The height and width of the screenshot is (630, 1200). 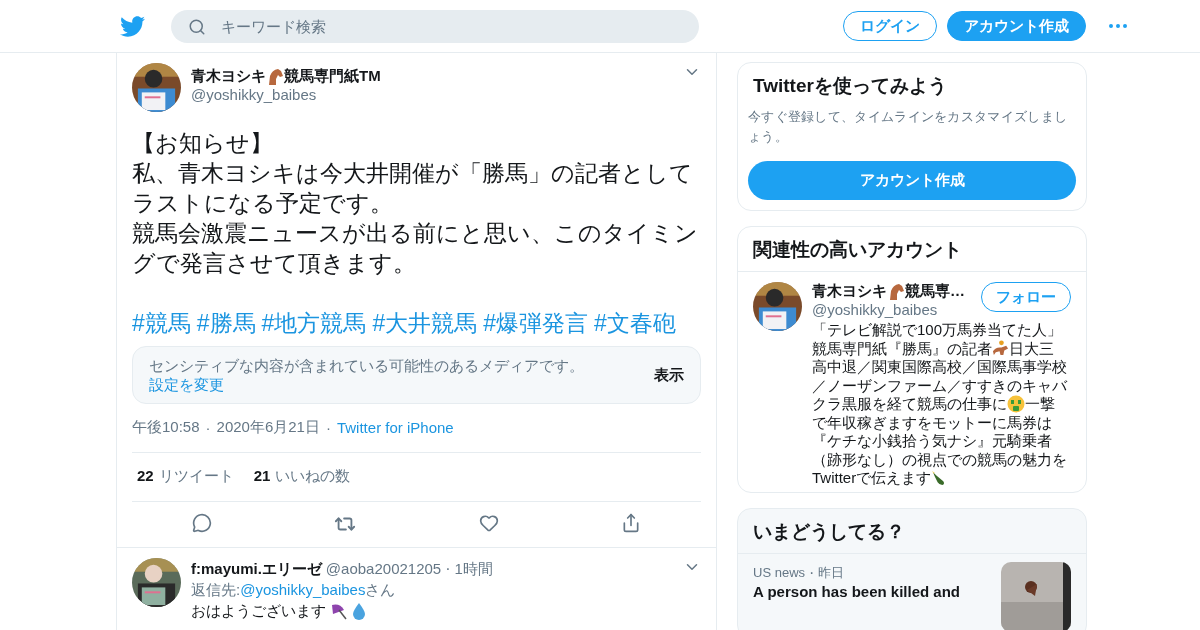 What do you see at coordinates (939, 386) in the screenshot?
I see `bio-text: ／ノーザンファーム／すすきのキャバ` at bounding box center [939, 386].